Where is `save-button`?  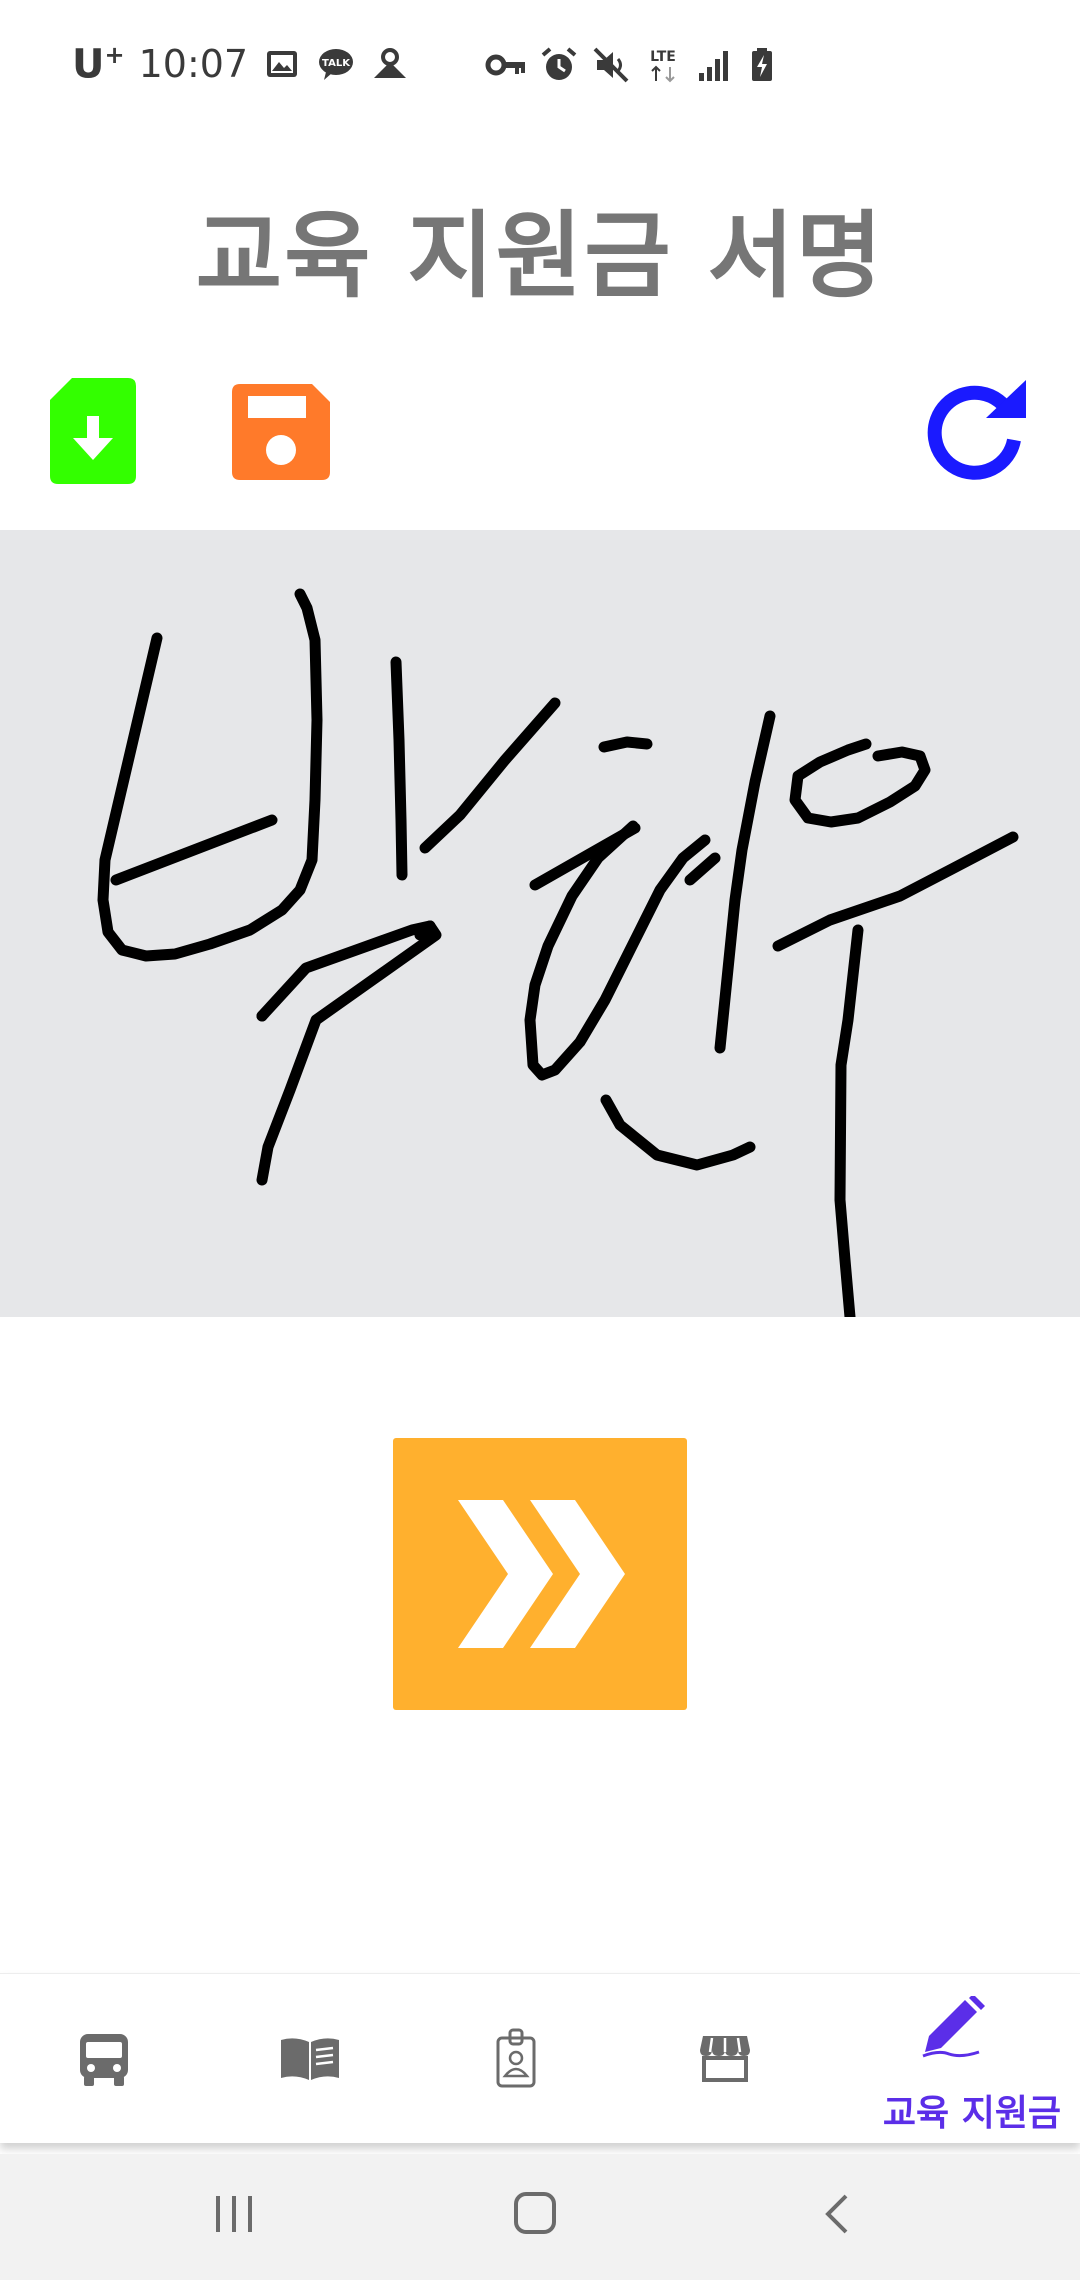
save-button is located at coordinates (281, 432).